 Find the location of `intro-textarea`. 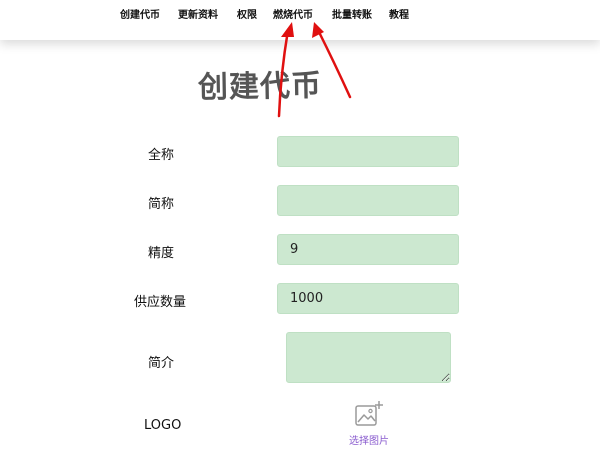

intro-textarea is located at coordinates (368, 357).